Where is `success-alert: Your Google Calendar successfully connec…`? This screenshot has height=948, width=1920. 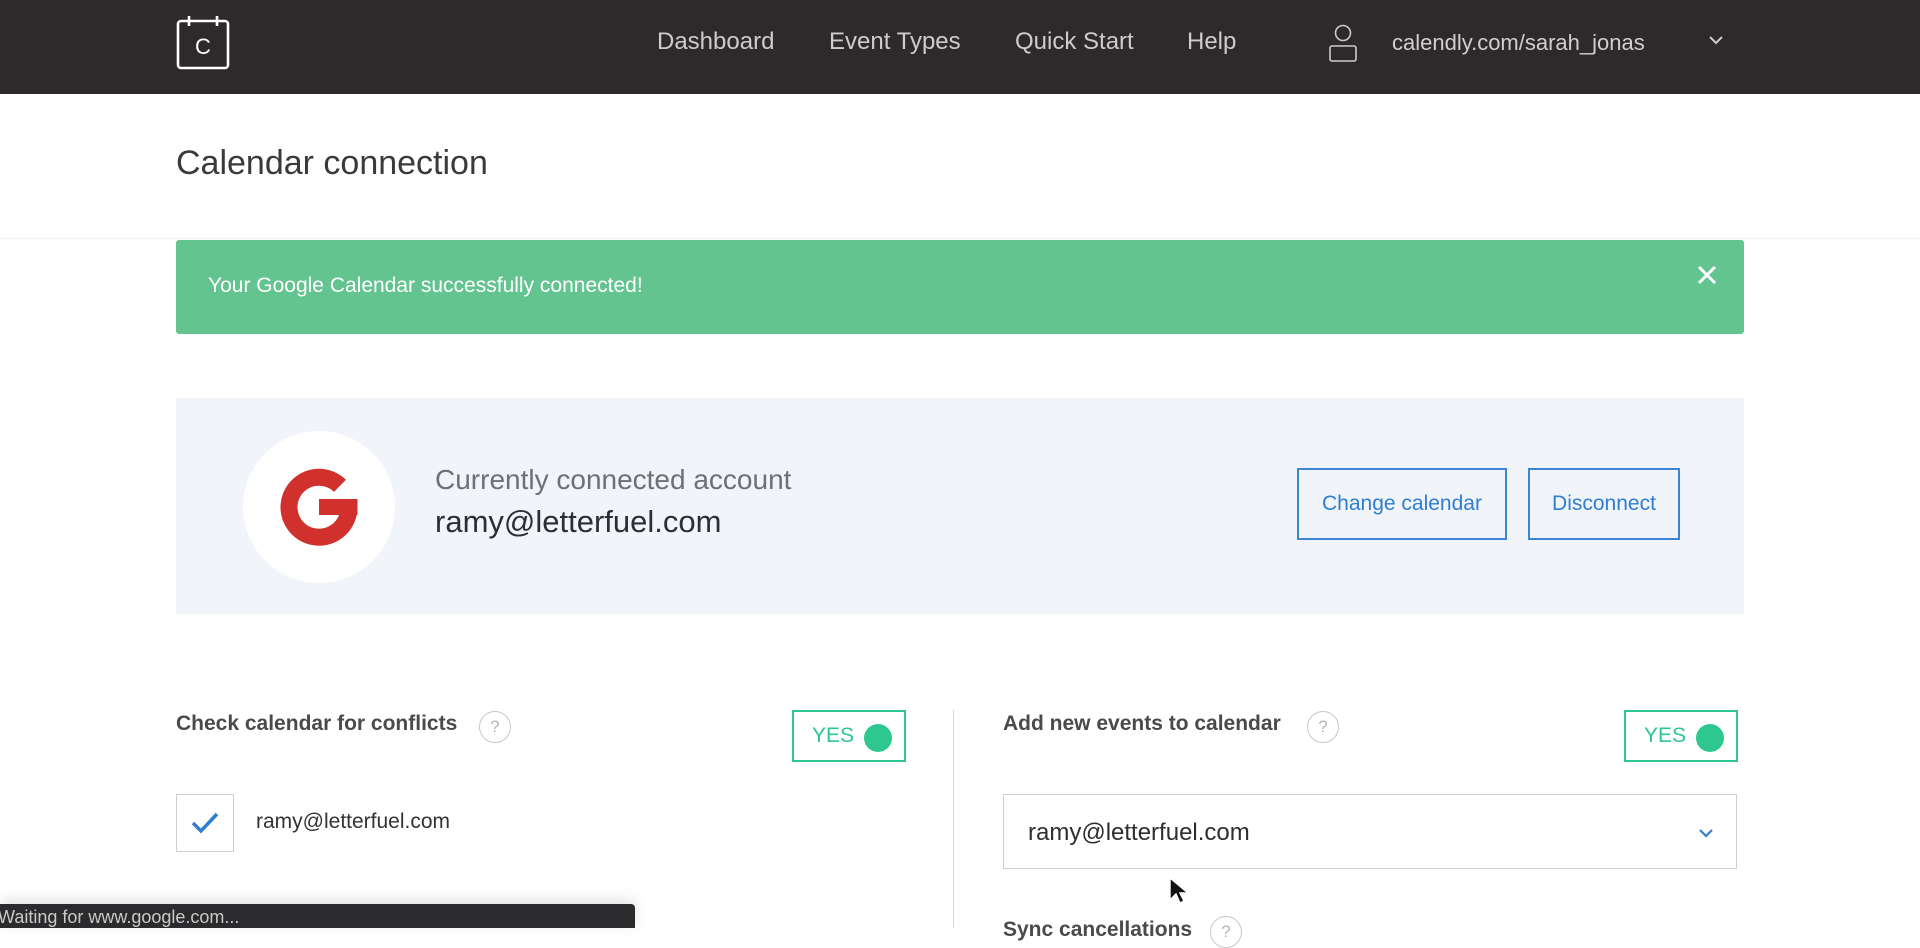 success-alert: Your Google Calendar successfully connec… is located at coordinates (960, 287).